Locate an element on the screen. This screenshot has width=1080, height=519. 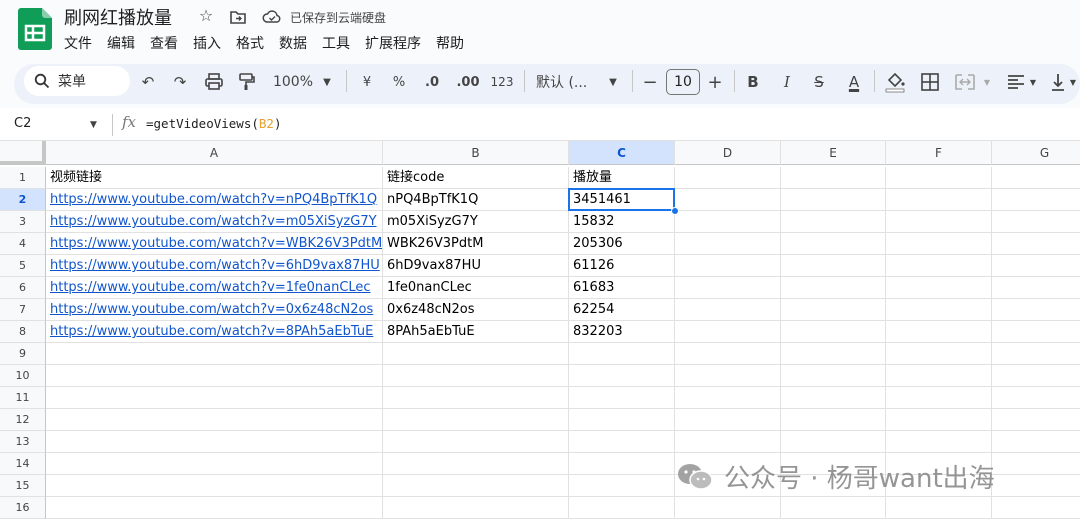
paint-format-icon is located at coordinates (246, 82).